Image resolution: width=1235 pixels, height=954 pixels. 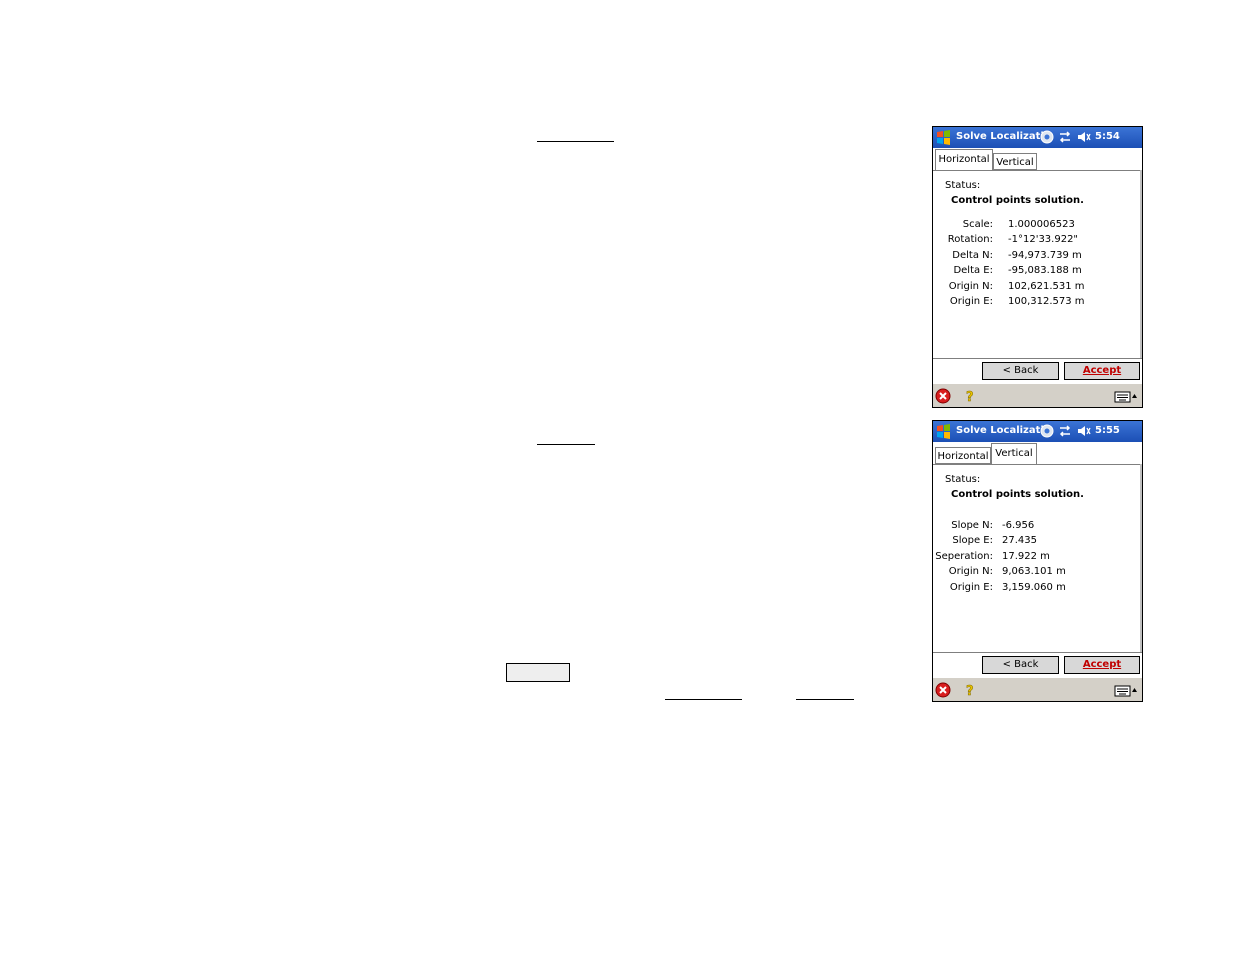 I want to click on delta-n-label: Delta N:, so click(x=972, y=255).